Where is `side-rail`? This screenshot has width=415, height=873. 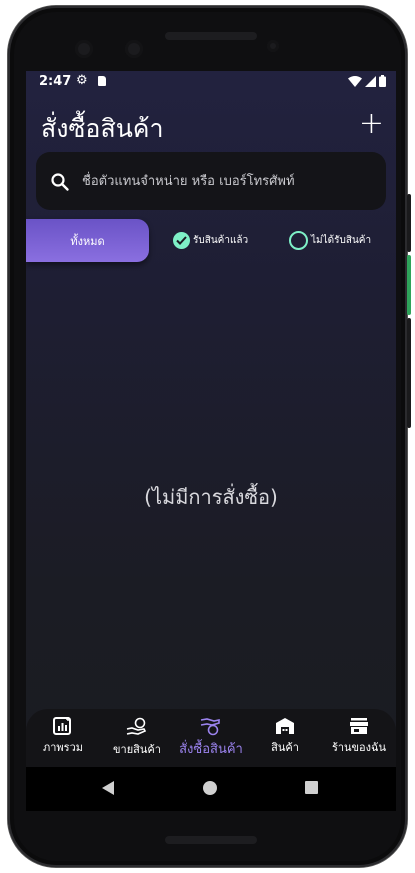 side-rail is located at coordinates (409, 373).